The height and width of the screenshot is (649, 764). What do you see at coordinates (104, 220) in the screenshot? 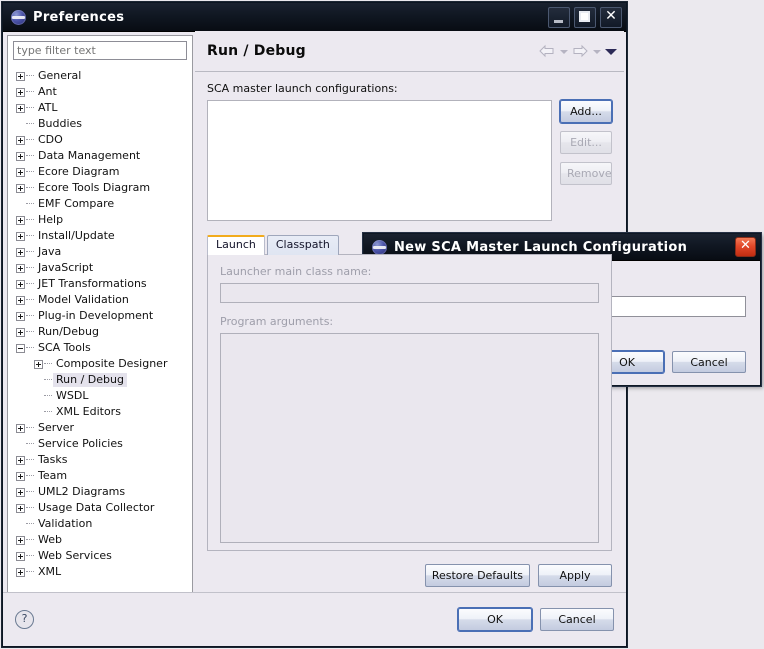
I see `tree-item-help: Help` at bounding box center [104, 220].